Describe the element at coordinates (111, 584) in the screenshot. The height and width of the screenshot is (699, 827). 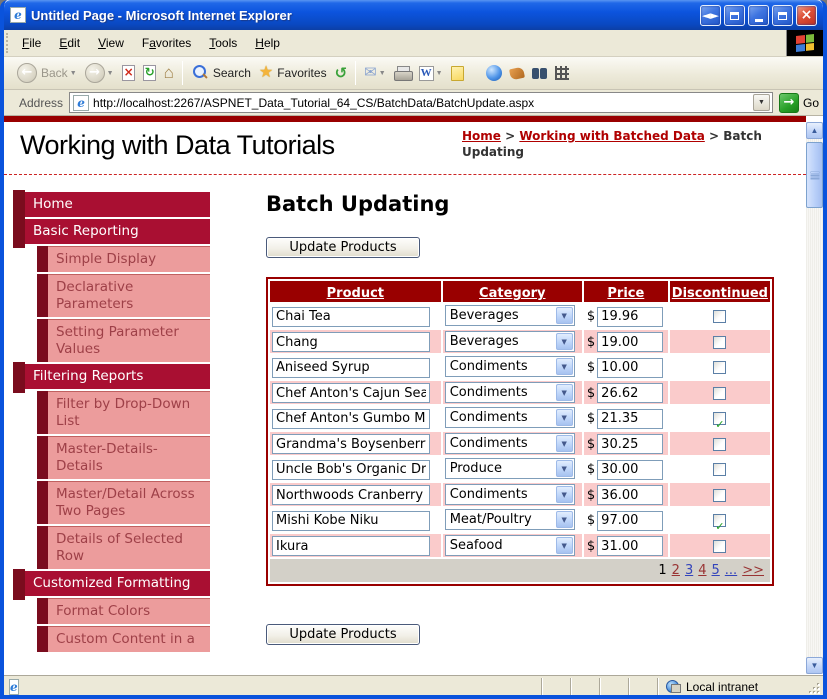
I see `sidebar-header-customized-formatting: Customized Formatting` at that location.